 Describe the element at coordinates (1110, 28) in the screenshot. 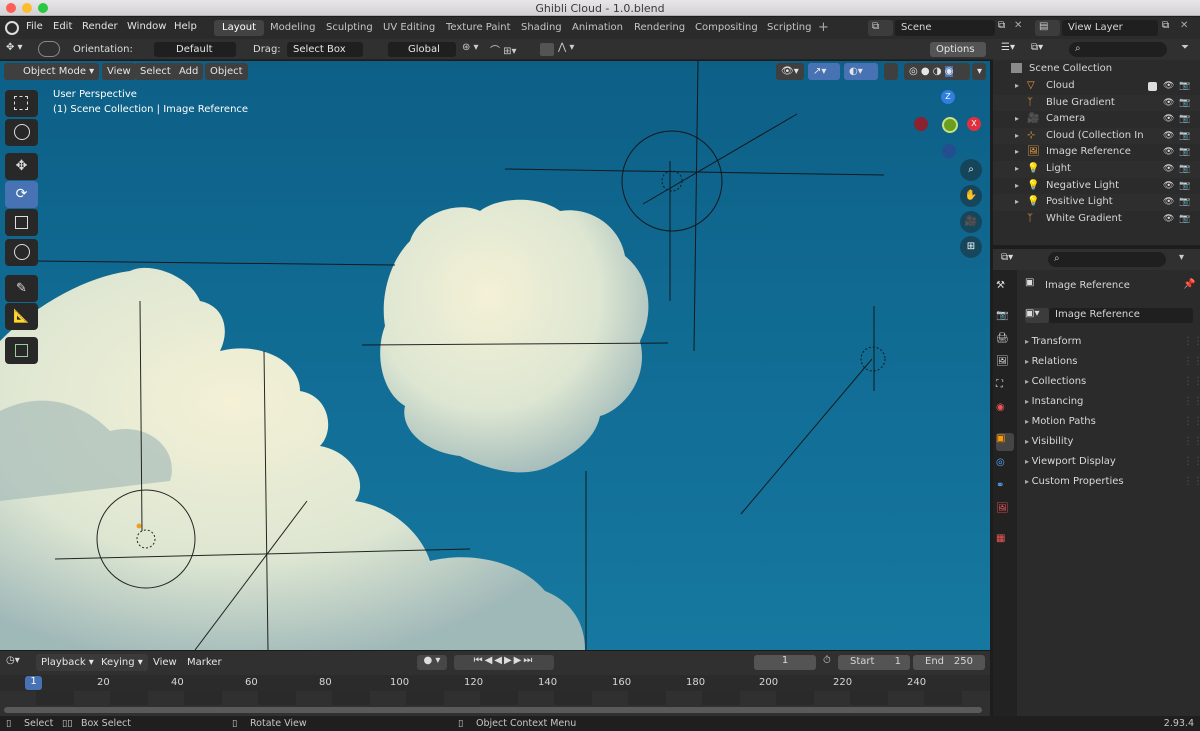

I see `view-layer-name-field: View Layer` at that location.